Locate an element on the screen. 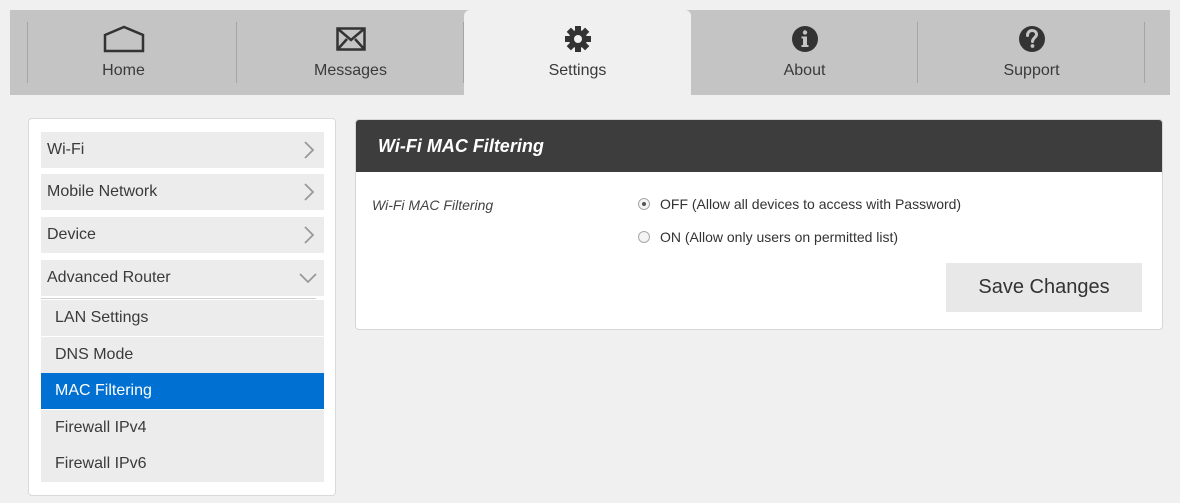  home-icon is located at coordinates (124, 39).